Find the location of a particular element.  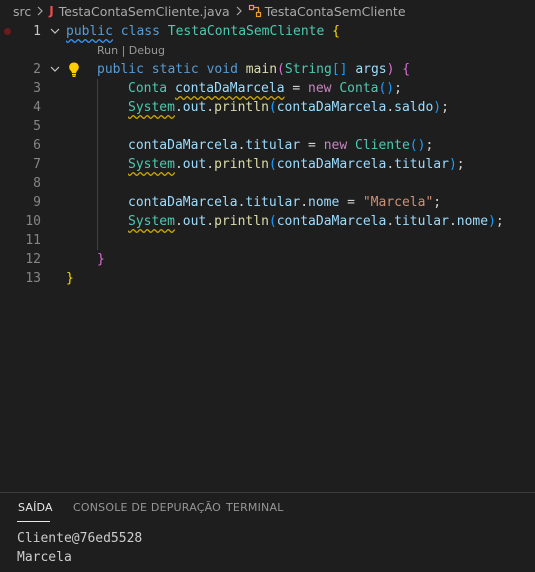

line-number: 9 is located at coordinates (37, 202).